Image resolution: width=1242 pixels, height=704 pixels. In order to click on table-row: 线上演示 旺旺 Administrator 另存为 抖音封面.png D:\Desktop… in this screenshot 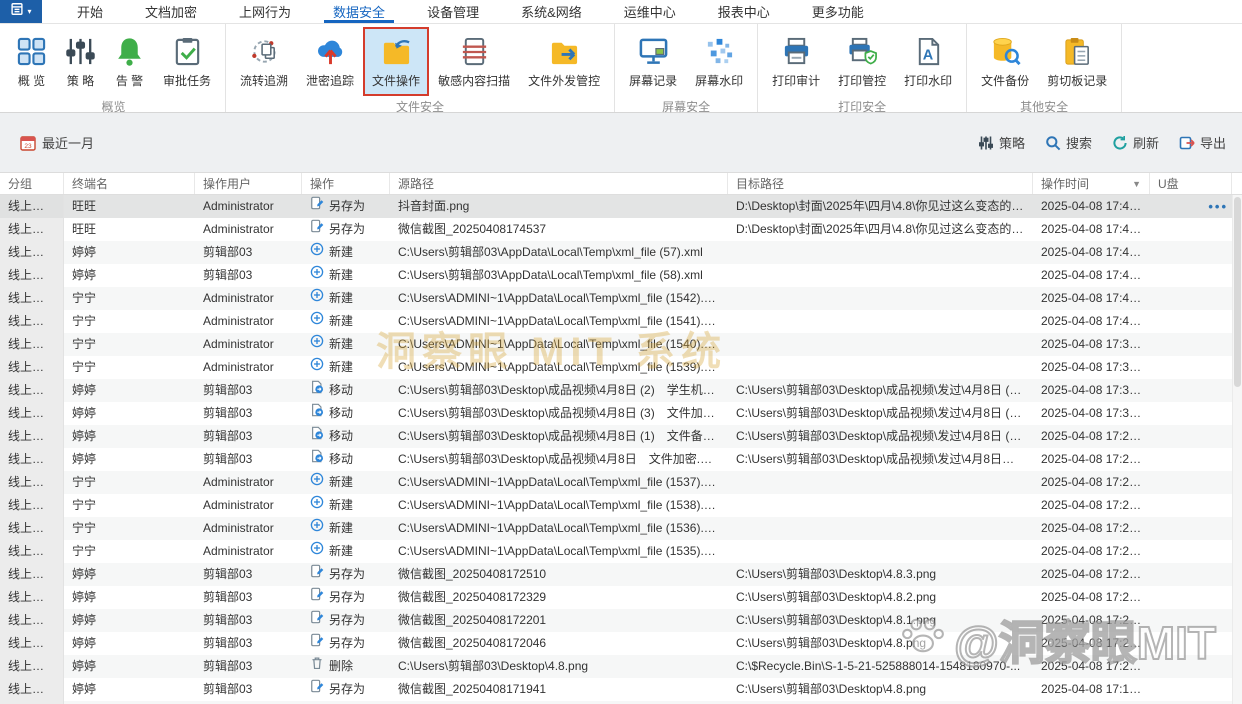, I will do `click(621, 206)`.